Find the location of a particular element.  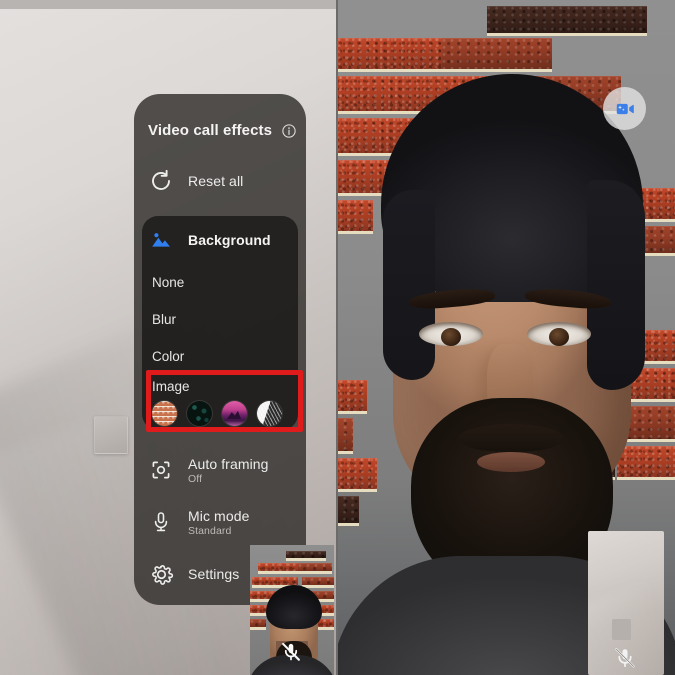

auto-framing-text: Auto framing Off is located at coordinates (228, 470).